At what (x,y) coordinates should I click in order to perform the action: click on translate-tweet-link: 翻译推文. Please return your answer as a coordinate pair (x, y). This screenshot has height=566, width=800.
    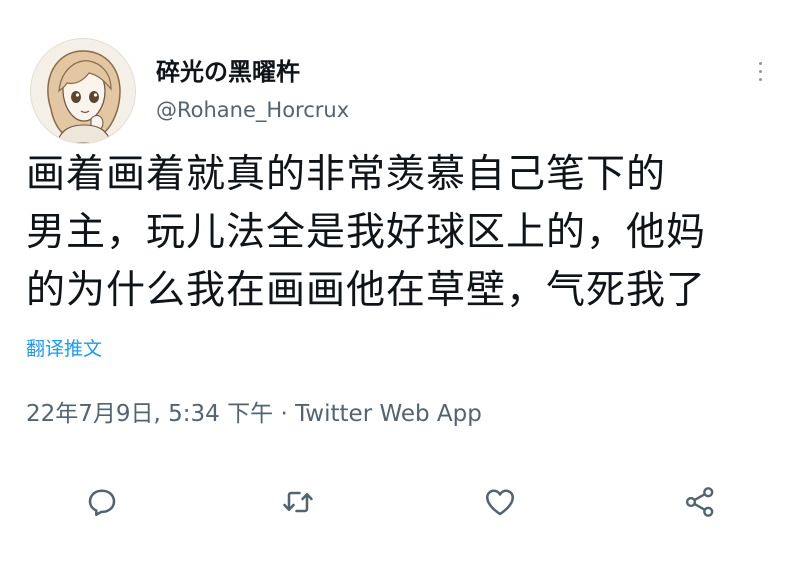
    Looking at the image, I should click on (64, 347).